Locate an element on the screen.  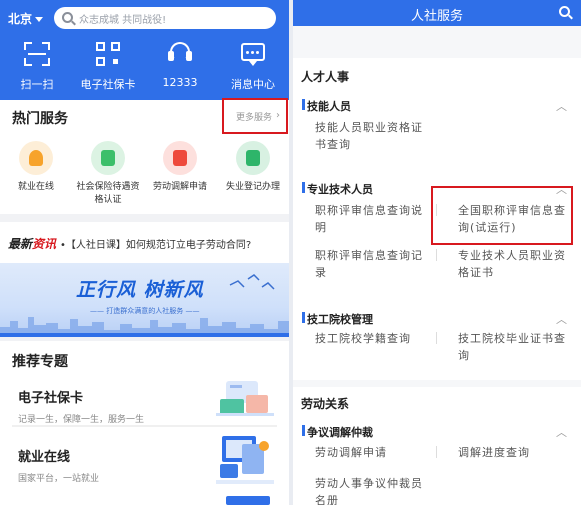
service-title-review-records: 职称评审信息查询记录 is located at coordinates (369, 264).